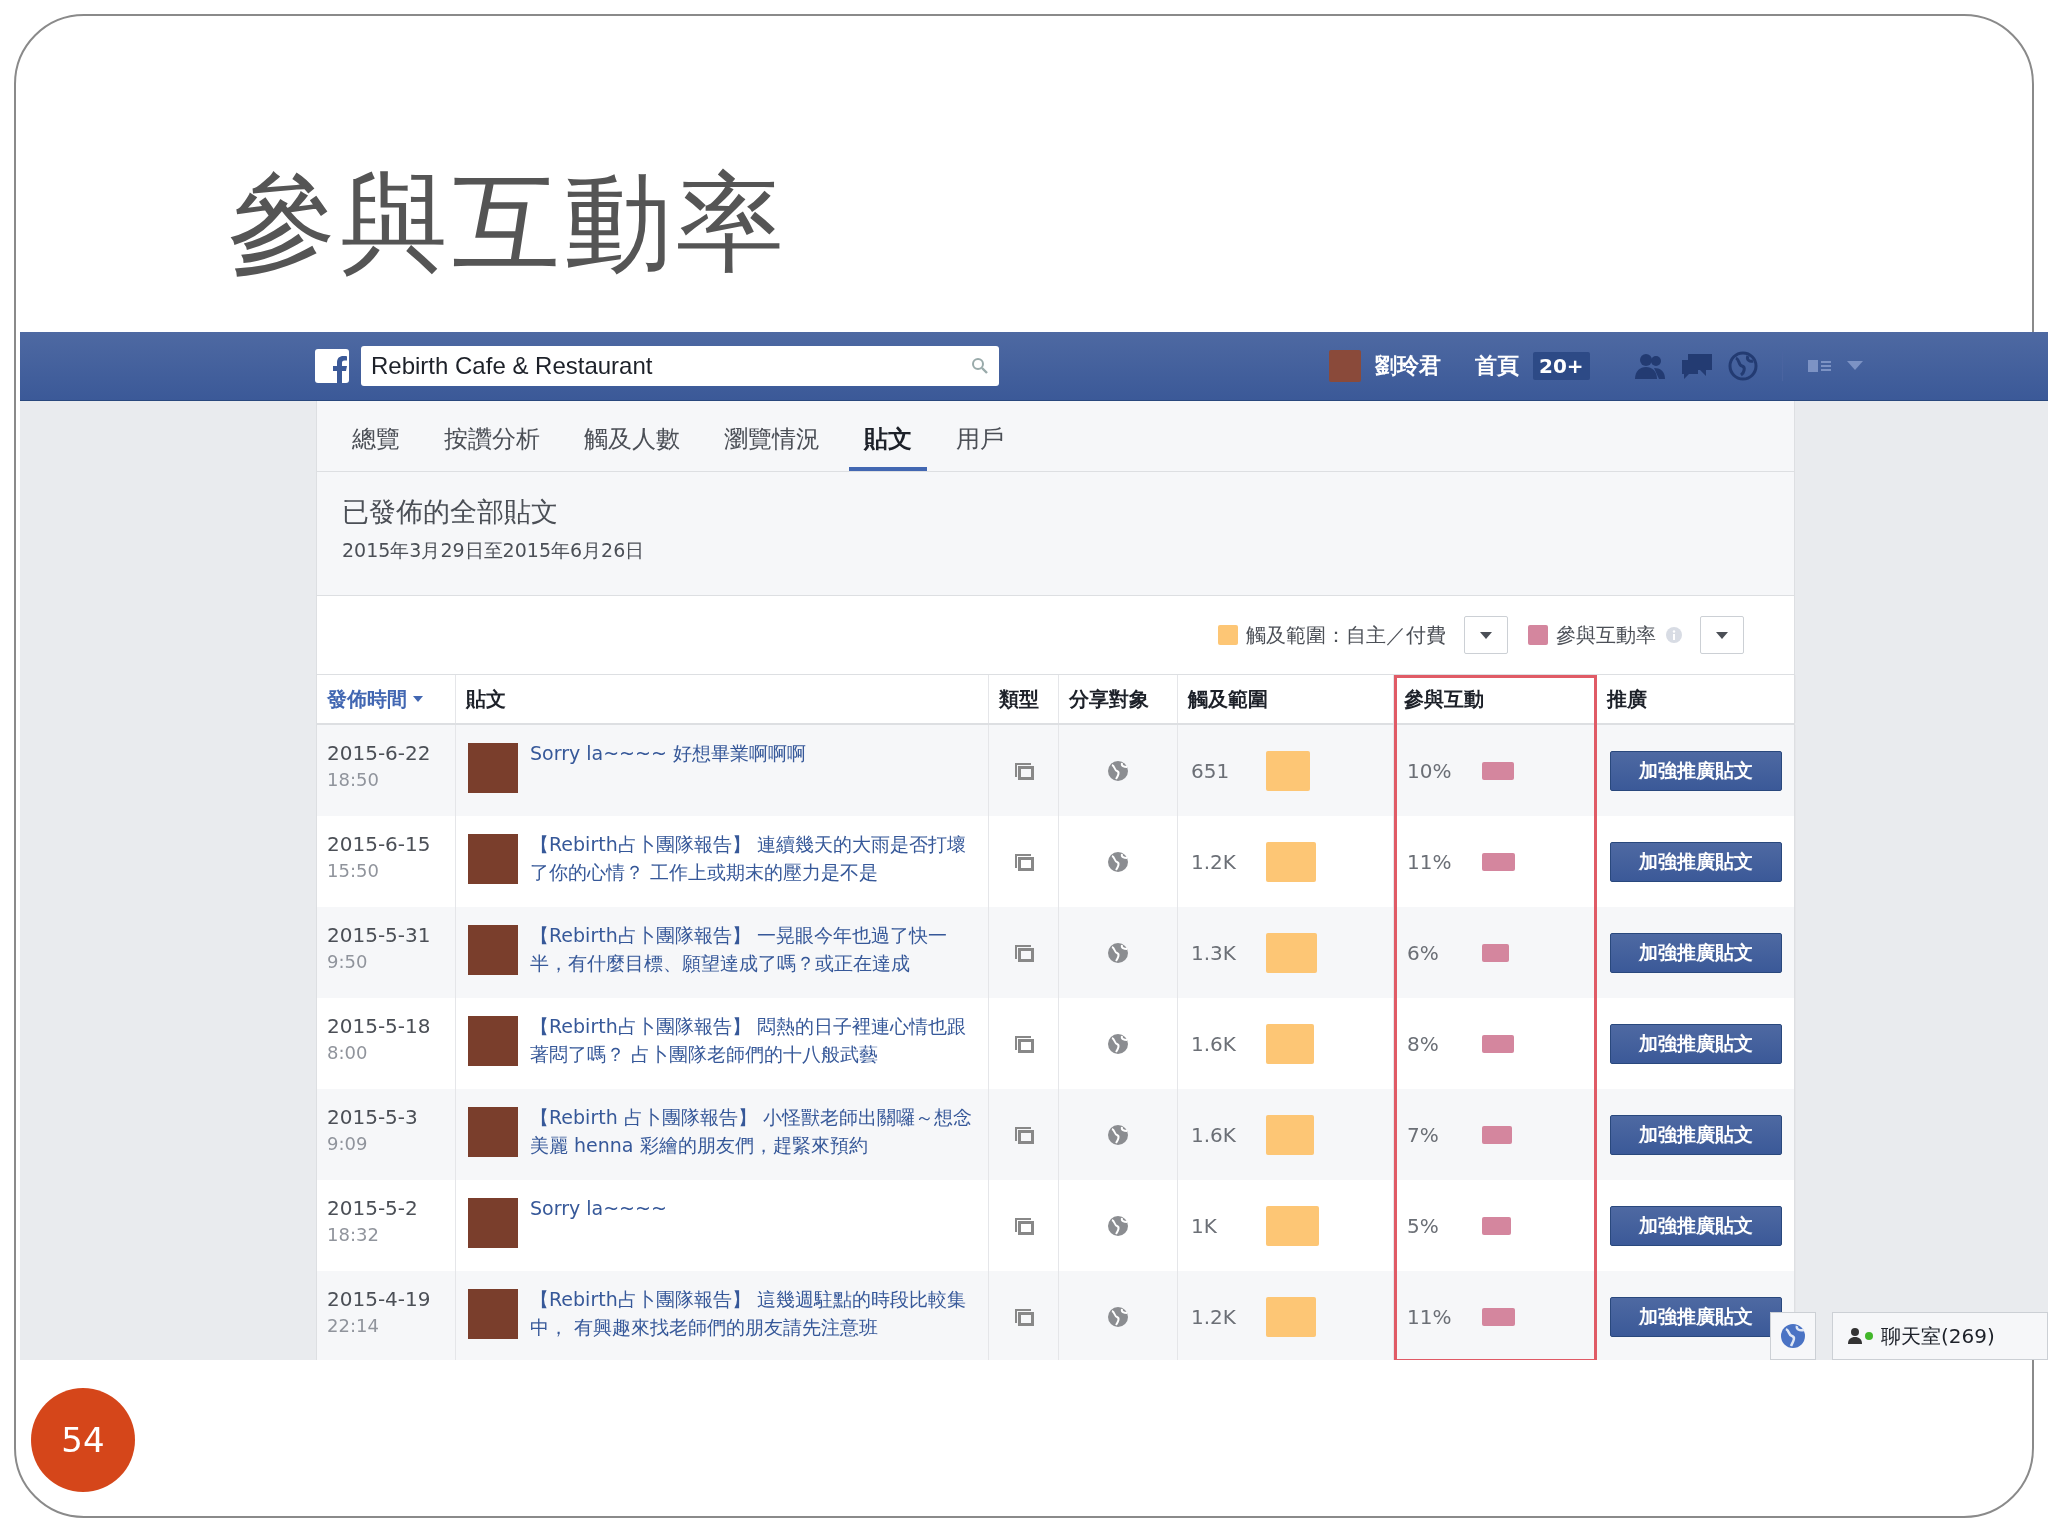 Image resolution: width=2048 pixels, height=1536 pixels. What do you see at coordinates (1696, 366) in the screenshot?
I see `messages-icon` at bounding box center [1696, 366].